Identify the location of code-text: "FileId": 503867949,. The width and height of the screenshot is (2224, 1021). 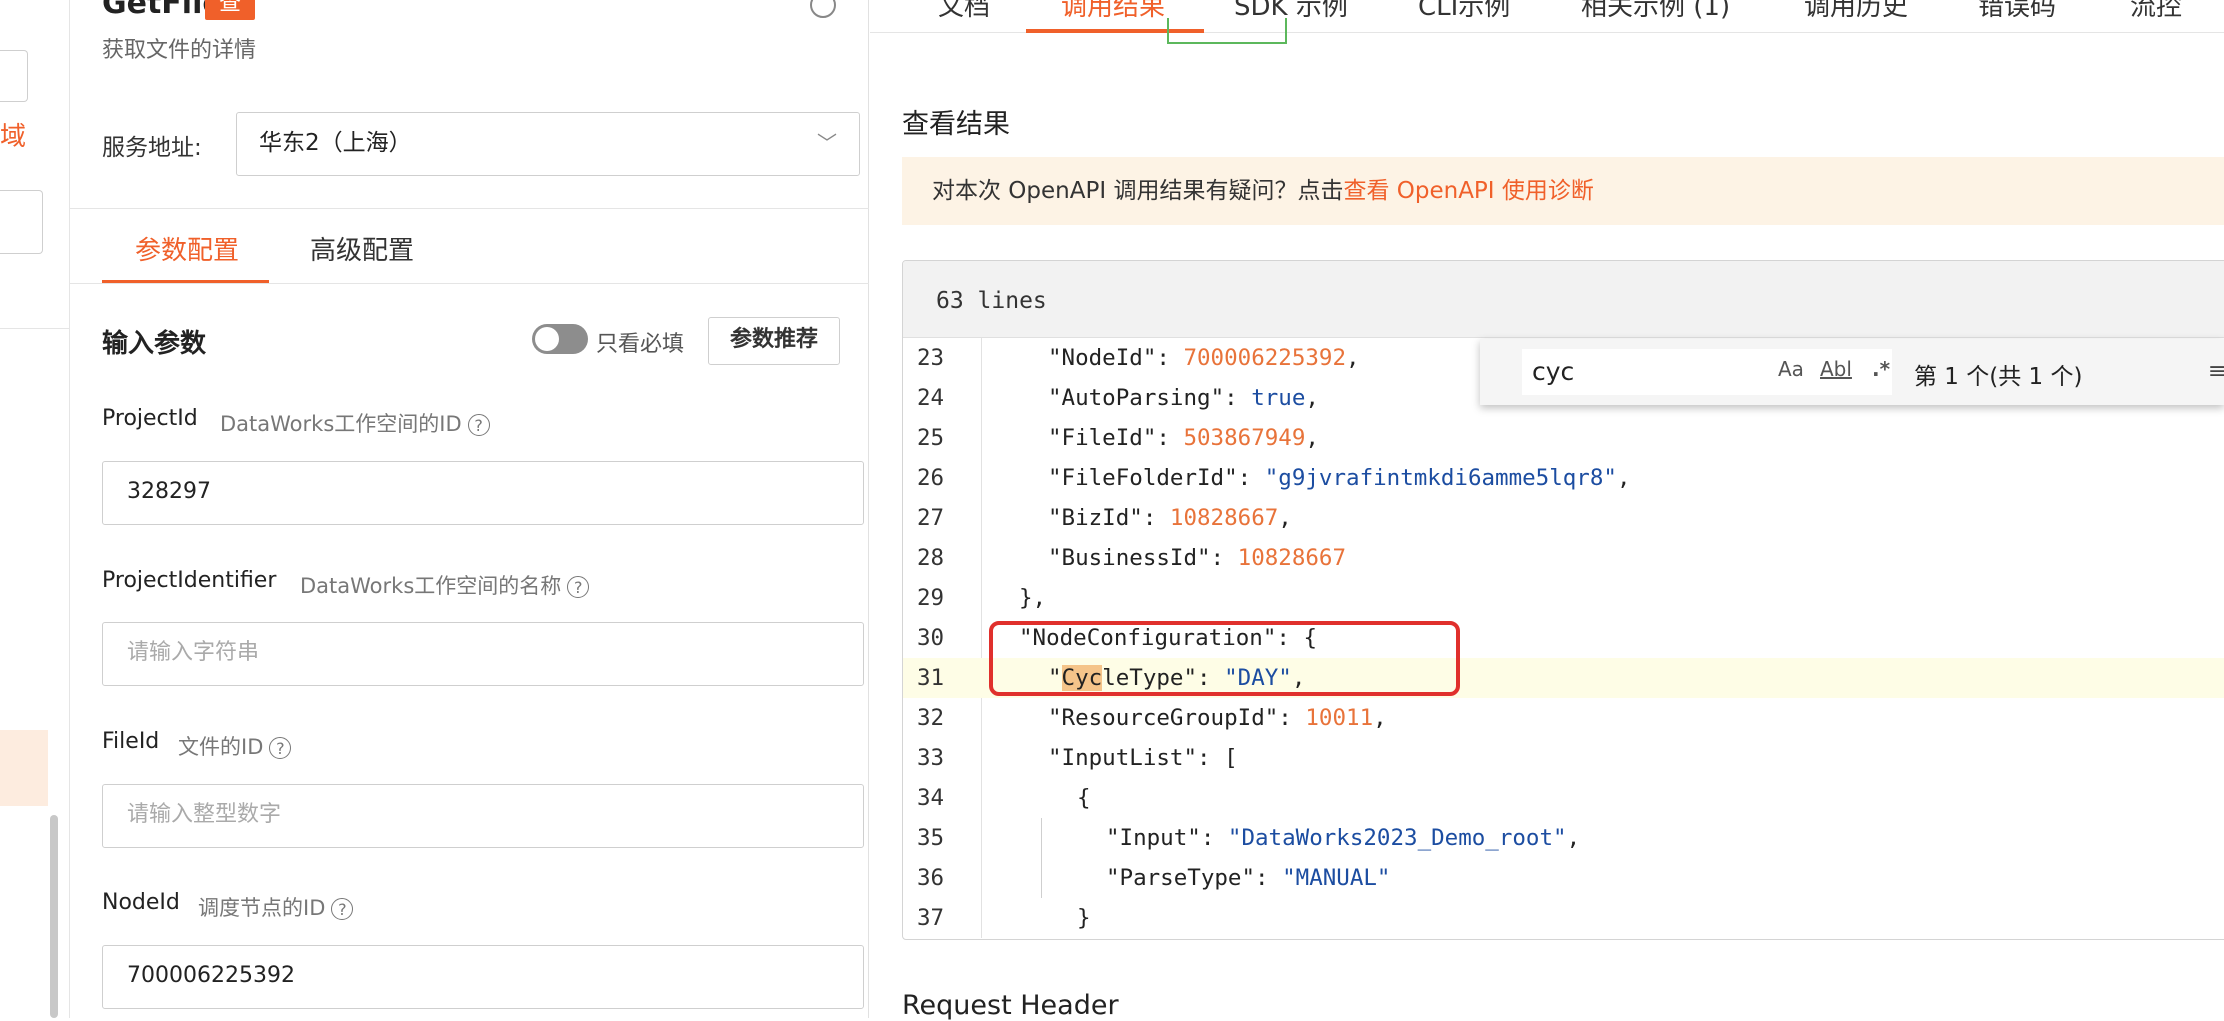
(1183, 438).